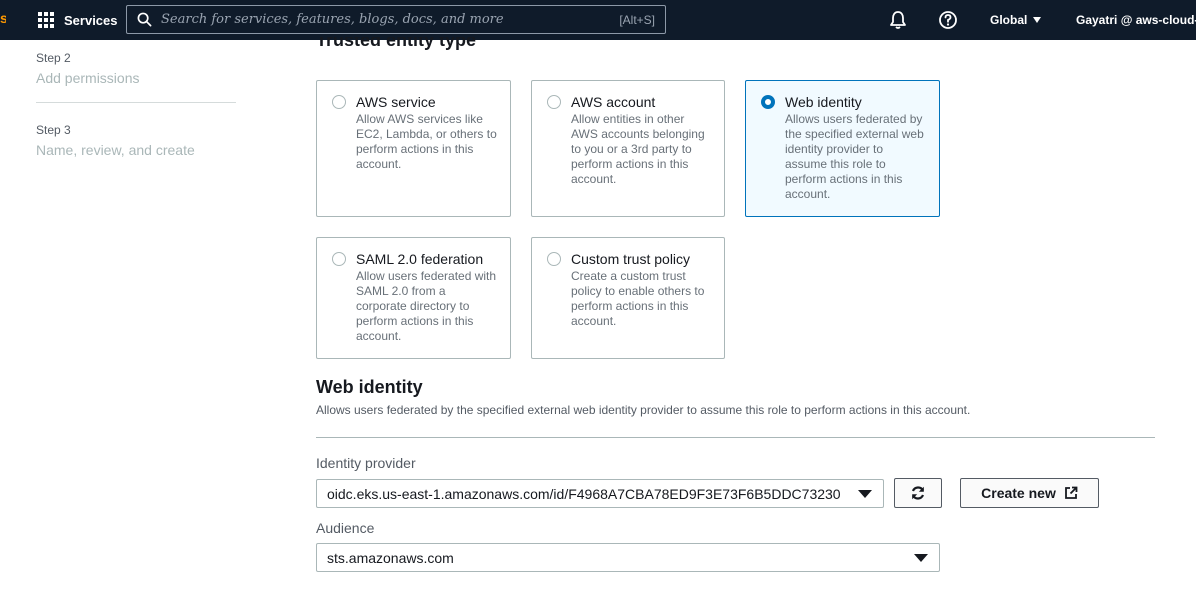  I want to click on audience-value: sts.amazonaws.com, so click(390, 557).